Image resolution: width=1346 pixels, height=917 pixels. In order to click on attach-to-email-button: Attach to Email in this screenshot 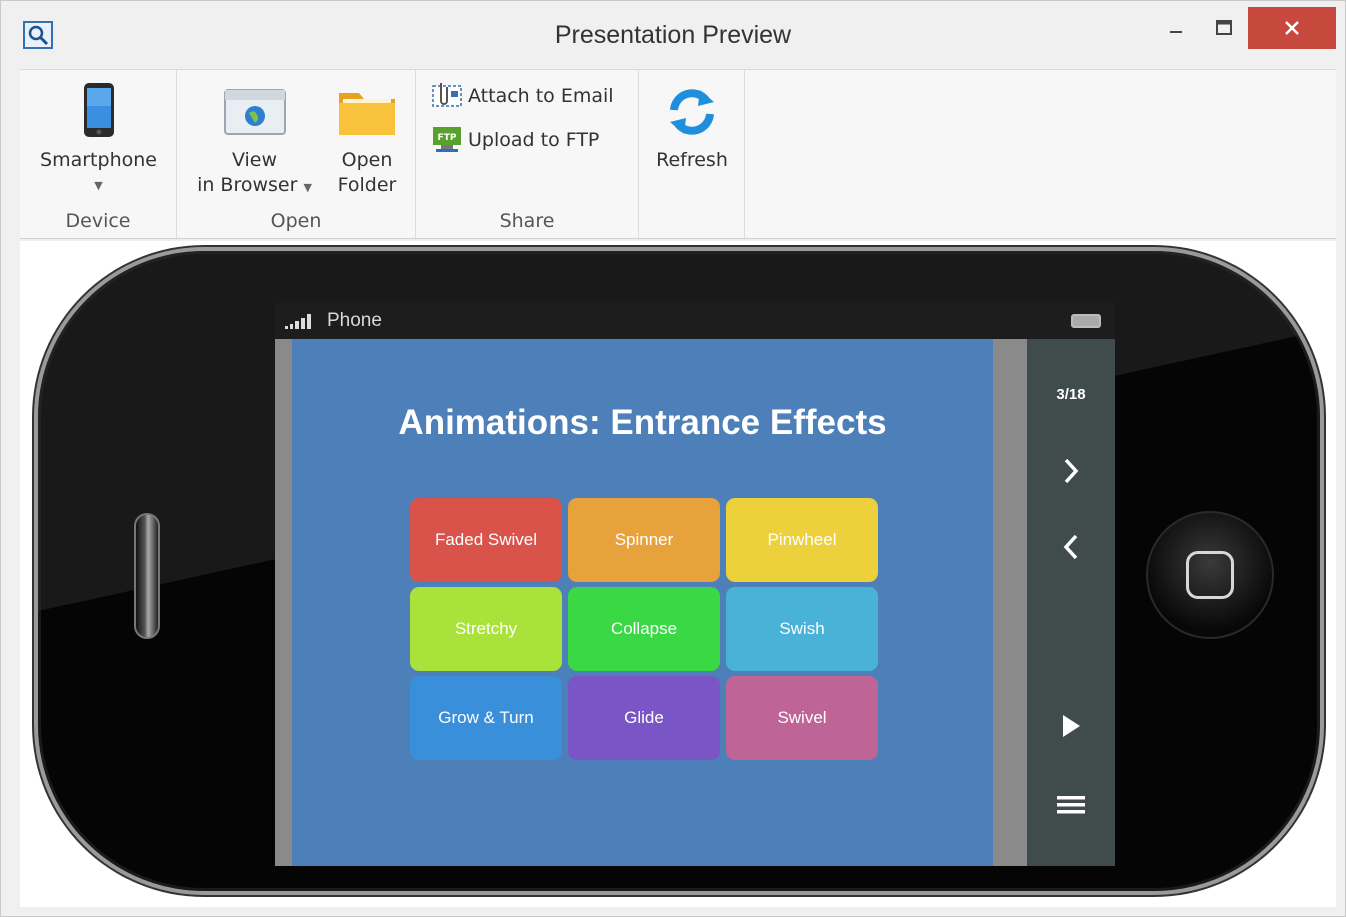, I will do `click(523, 96)`.